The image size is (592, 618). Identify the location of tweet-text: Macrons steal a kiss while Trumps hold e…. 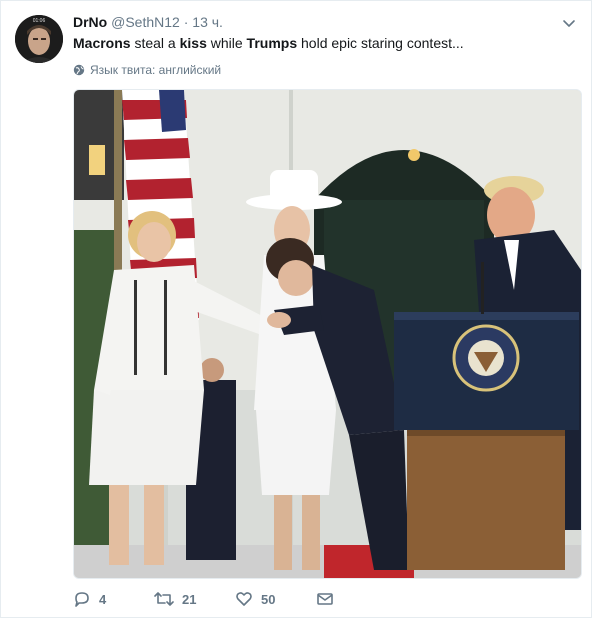
(325, 43).